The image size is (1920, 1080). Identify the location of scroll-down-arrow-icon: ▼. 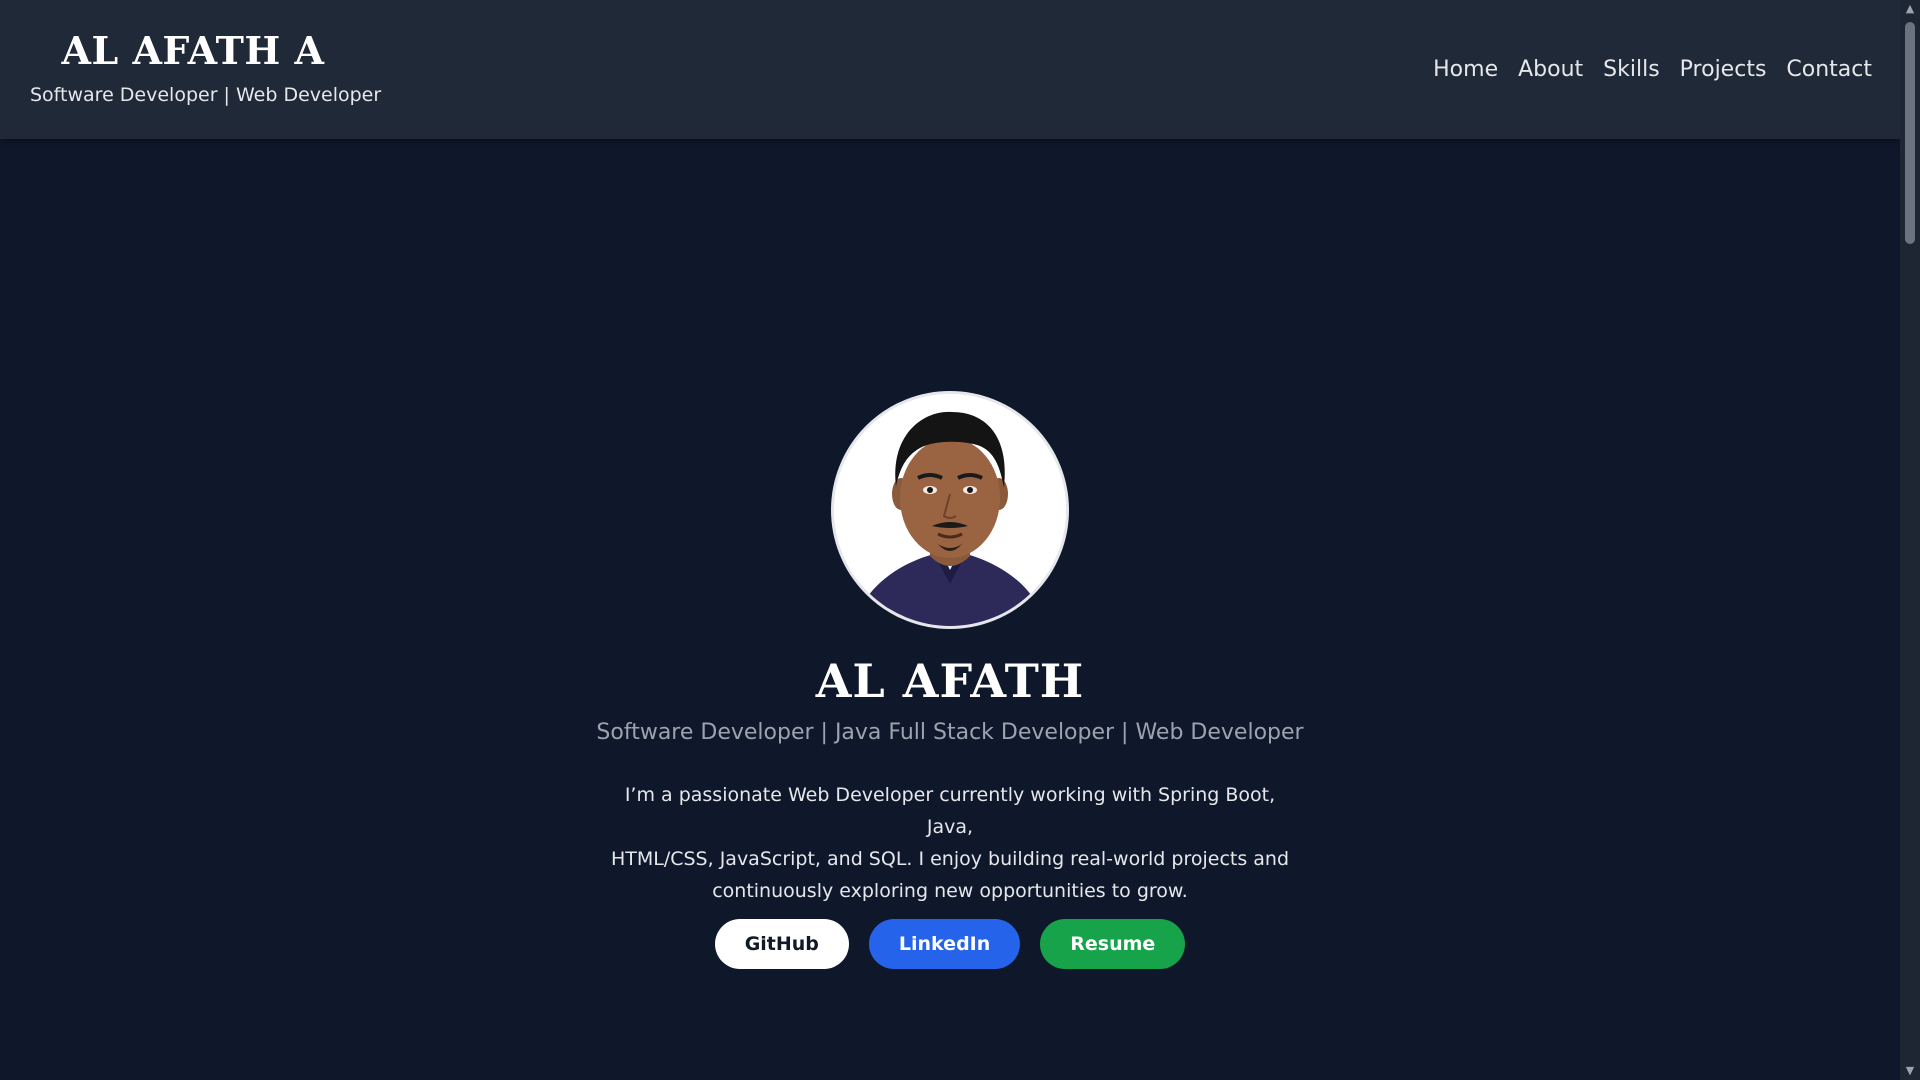
(1910, 1071).